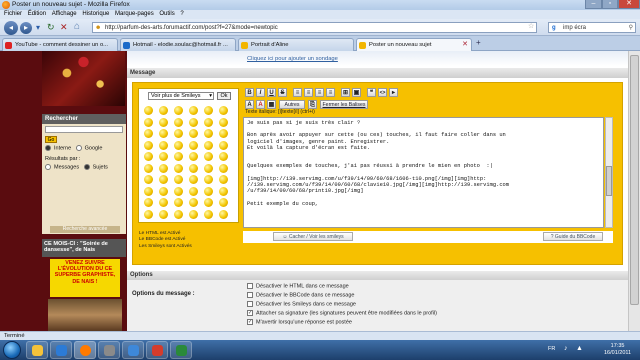 The height and width of the screenshot is (360, 640). Describe the element at coordinates (593, 4) in the screenshot. I see `minimize-button: –` at that location.